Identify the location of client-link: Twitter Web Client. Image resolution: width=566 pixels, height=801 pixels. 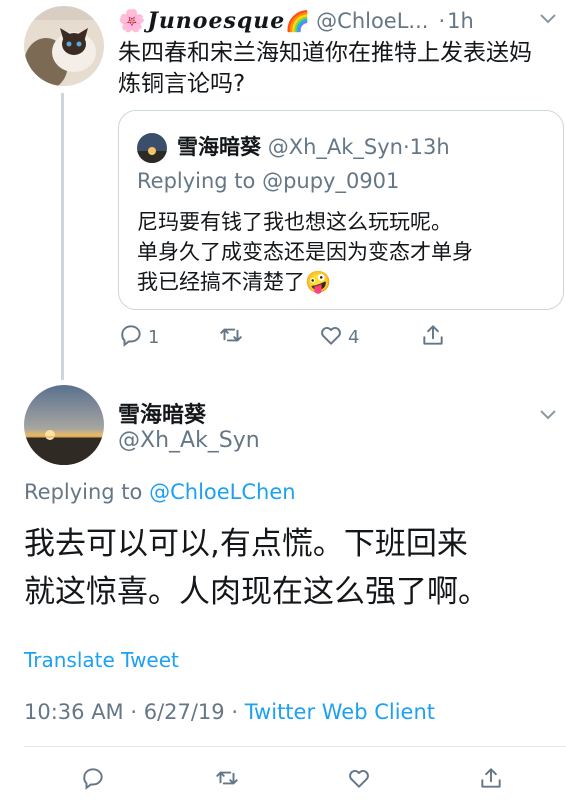
(340, 712).